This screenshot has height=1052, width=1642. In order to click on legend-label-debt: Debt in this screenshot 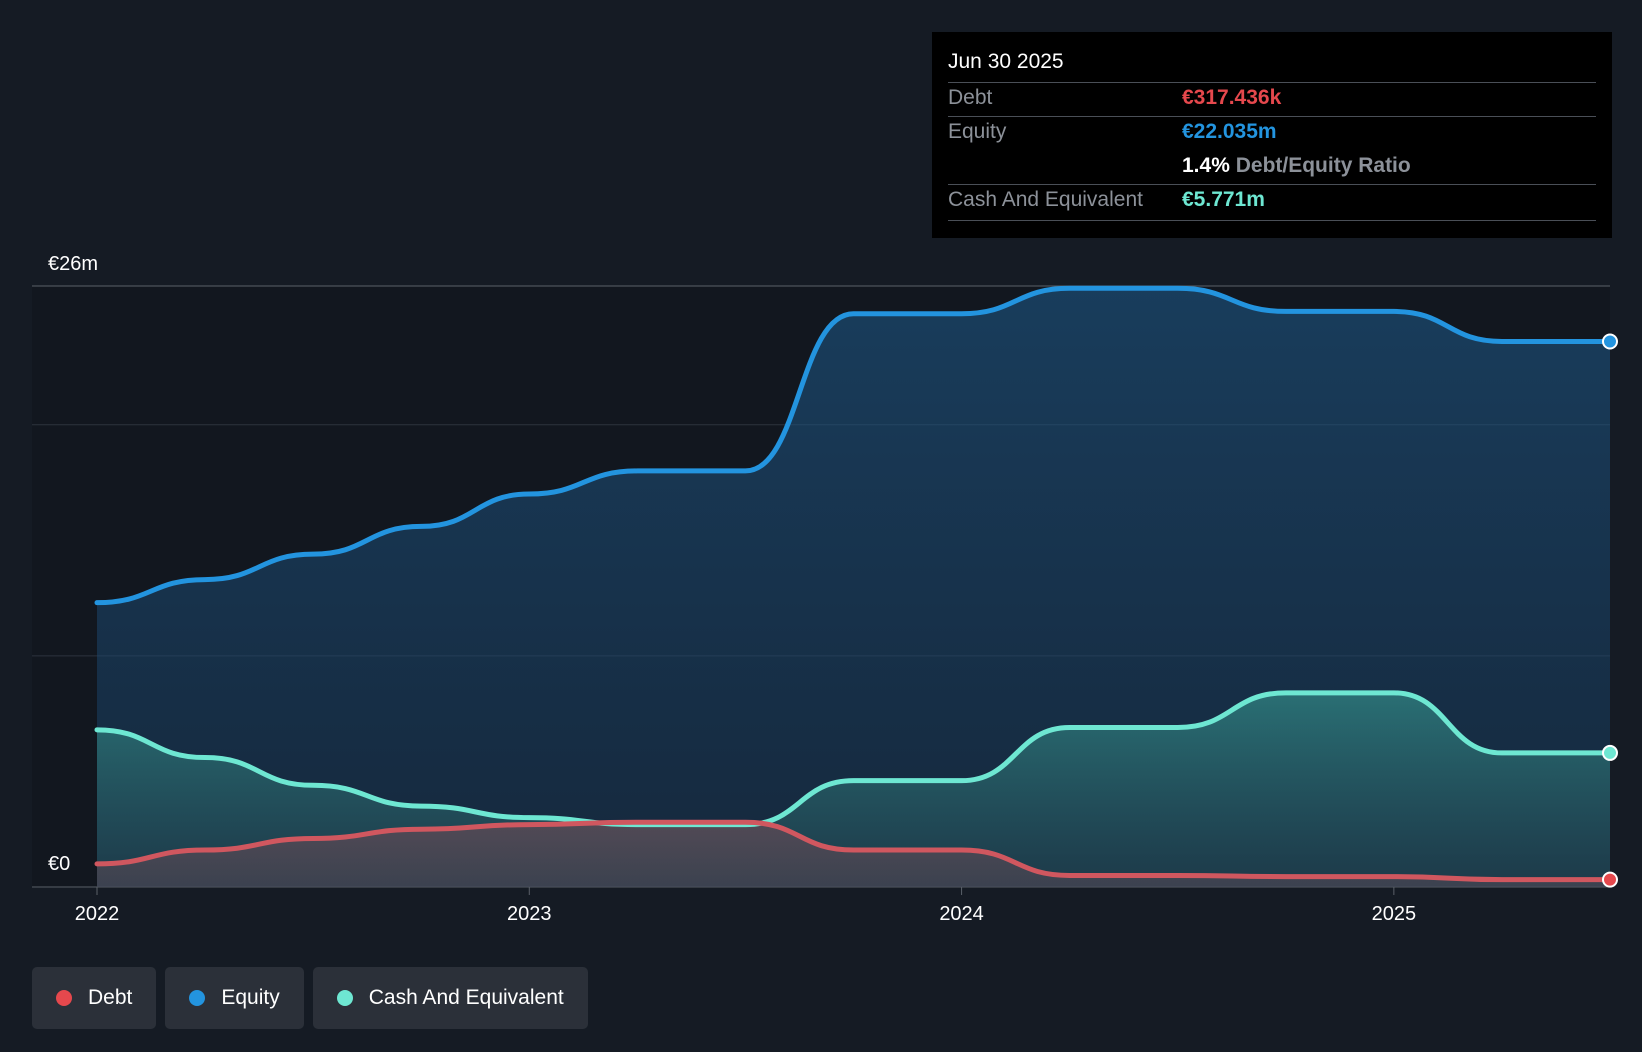, I will do `click(110, 997)`.